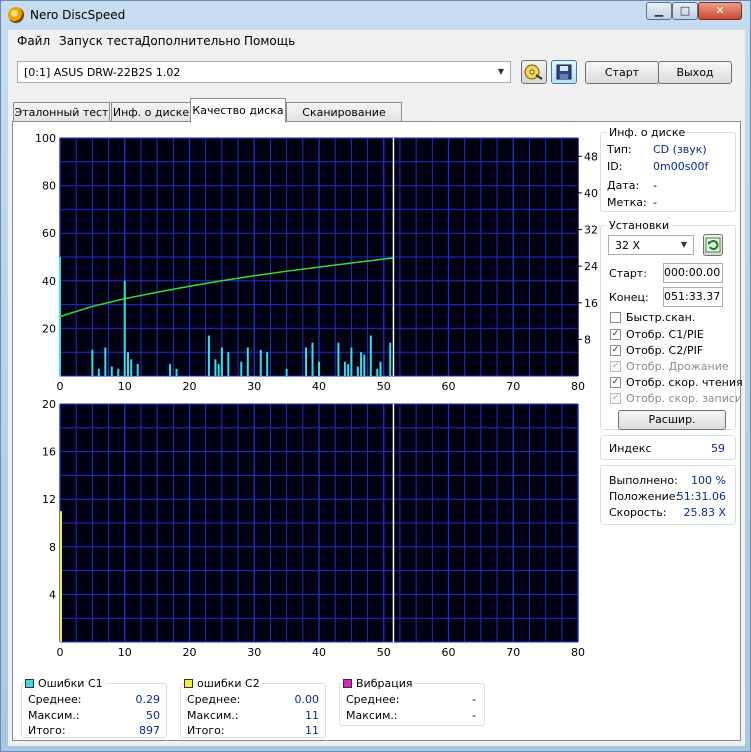 The height and width of the screenshot is (752, 751). What do you see at coordinates (655, 185) in the screenshot?
I see `disc-date-value: -` at bounding box center [655, 185].